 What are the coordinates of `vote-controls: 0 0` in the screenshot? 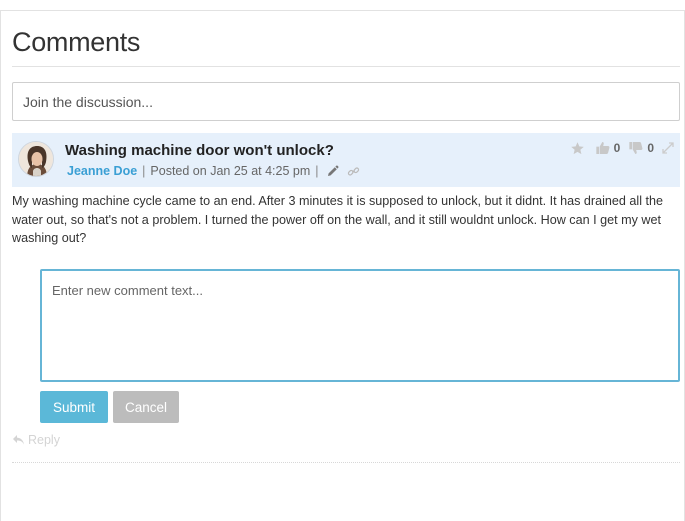 It's located at (622, 148).